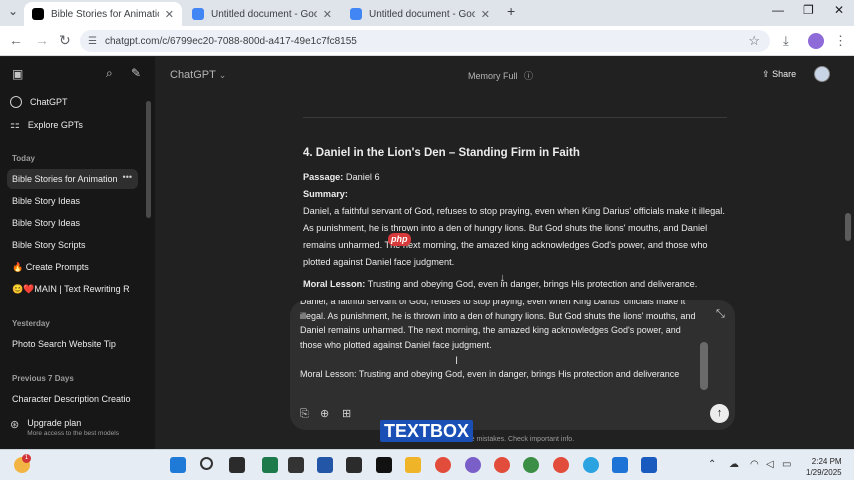  I want to click on back-icon: ←, so click(16, 40).